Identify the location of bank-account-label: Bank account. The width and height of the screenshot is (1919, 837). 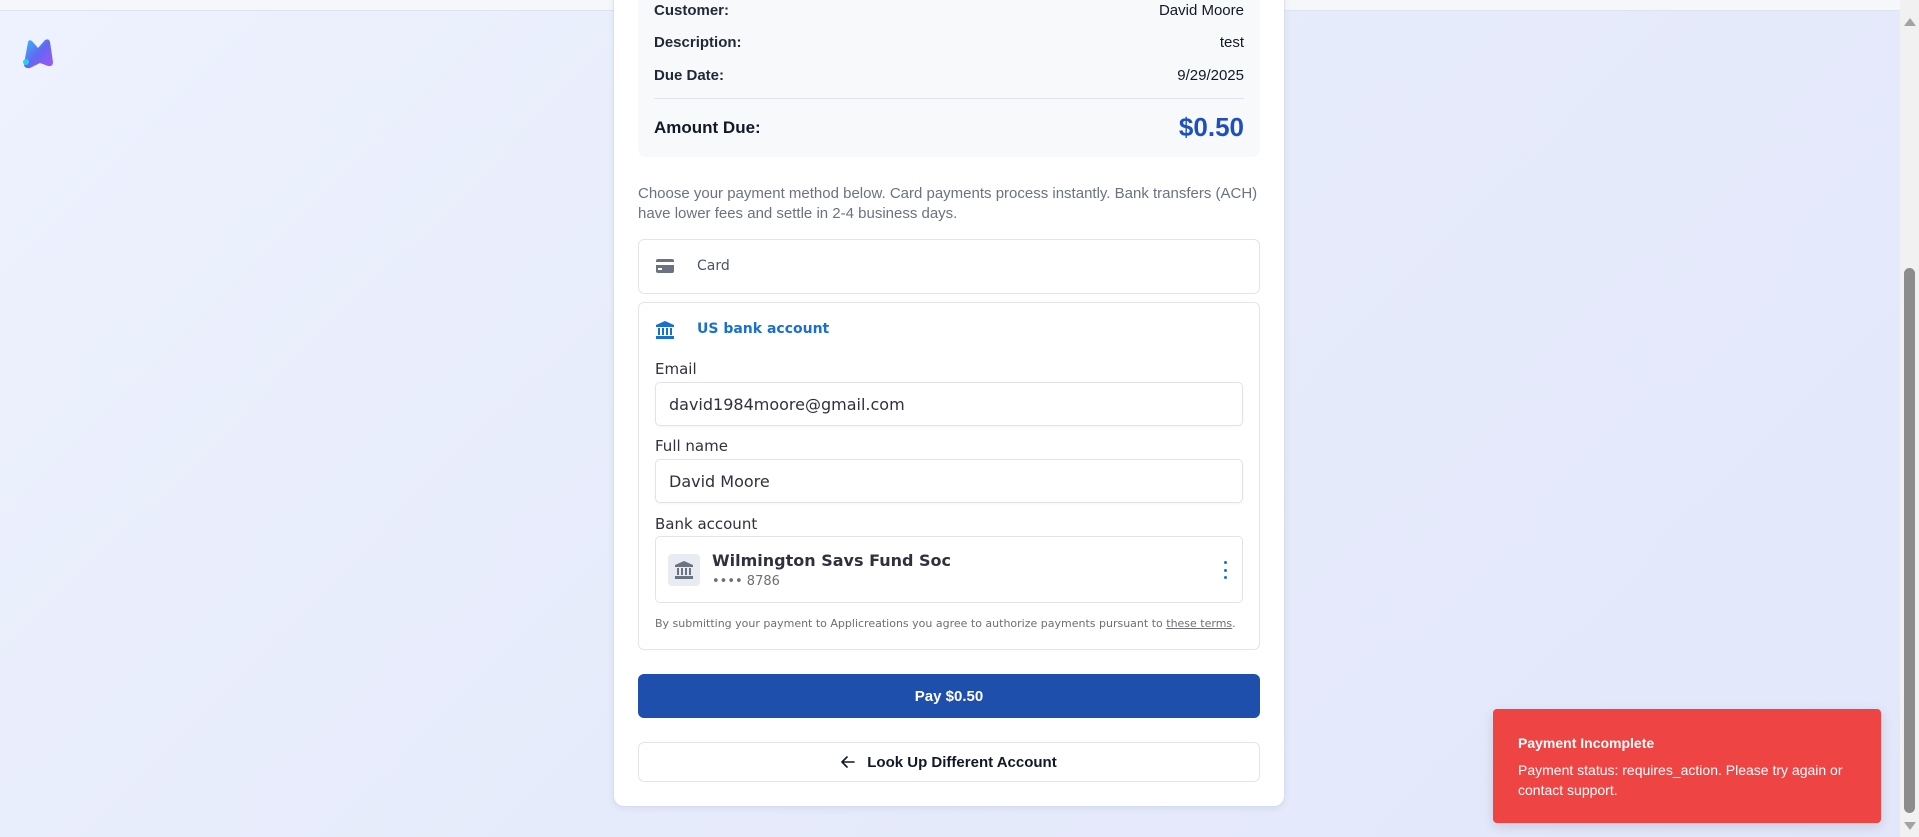
(706, 524).